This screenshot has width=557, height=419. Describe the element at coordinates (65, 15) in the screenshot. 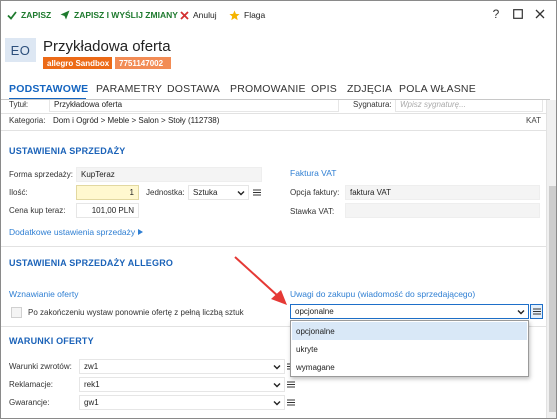

I see `send-icon` at that location.